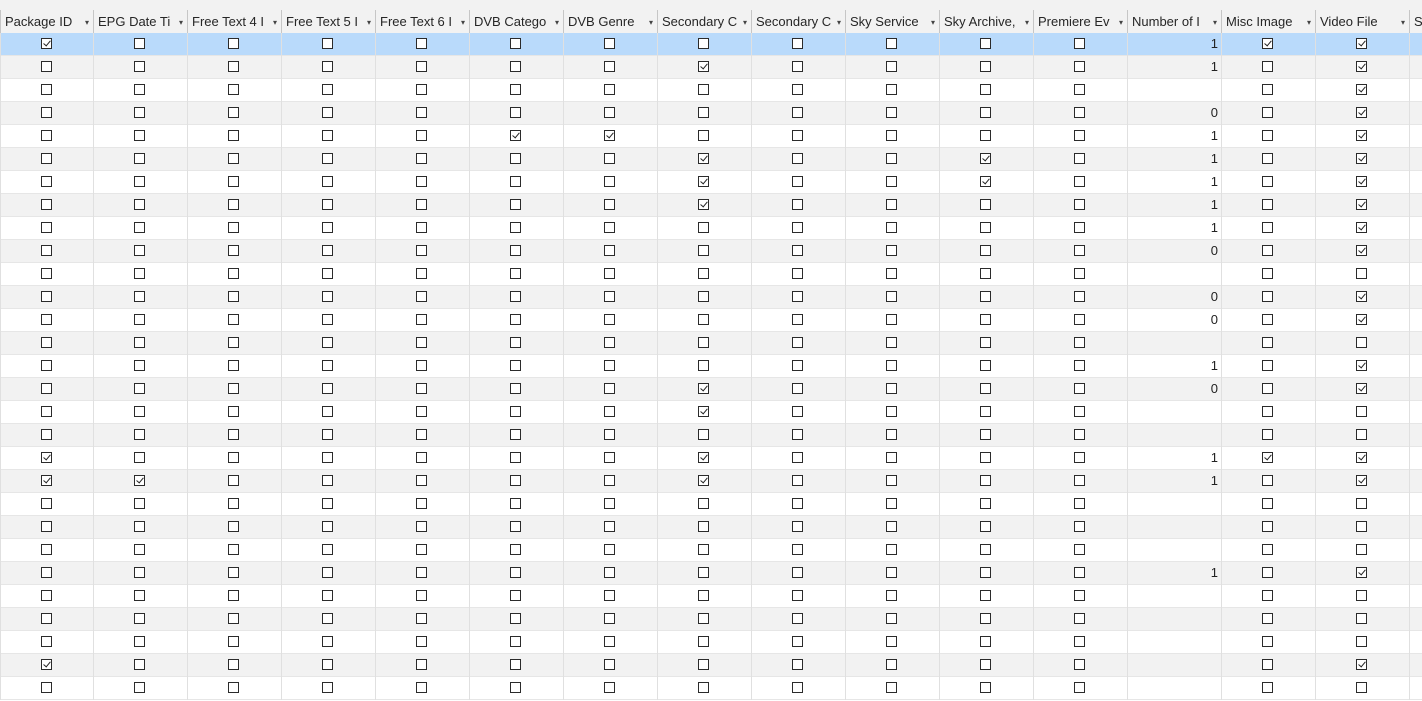  What do you see at coordinates (1214, 205) in the screenshot?
I see `number-value: 1` at bounding box center [1214, 205].